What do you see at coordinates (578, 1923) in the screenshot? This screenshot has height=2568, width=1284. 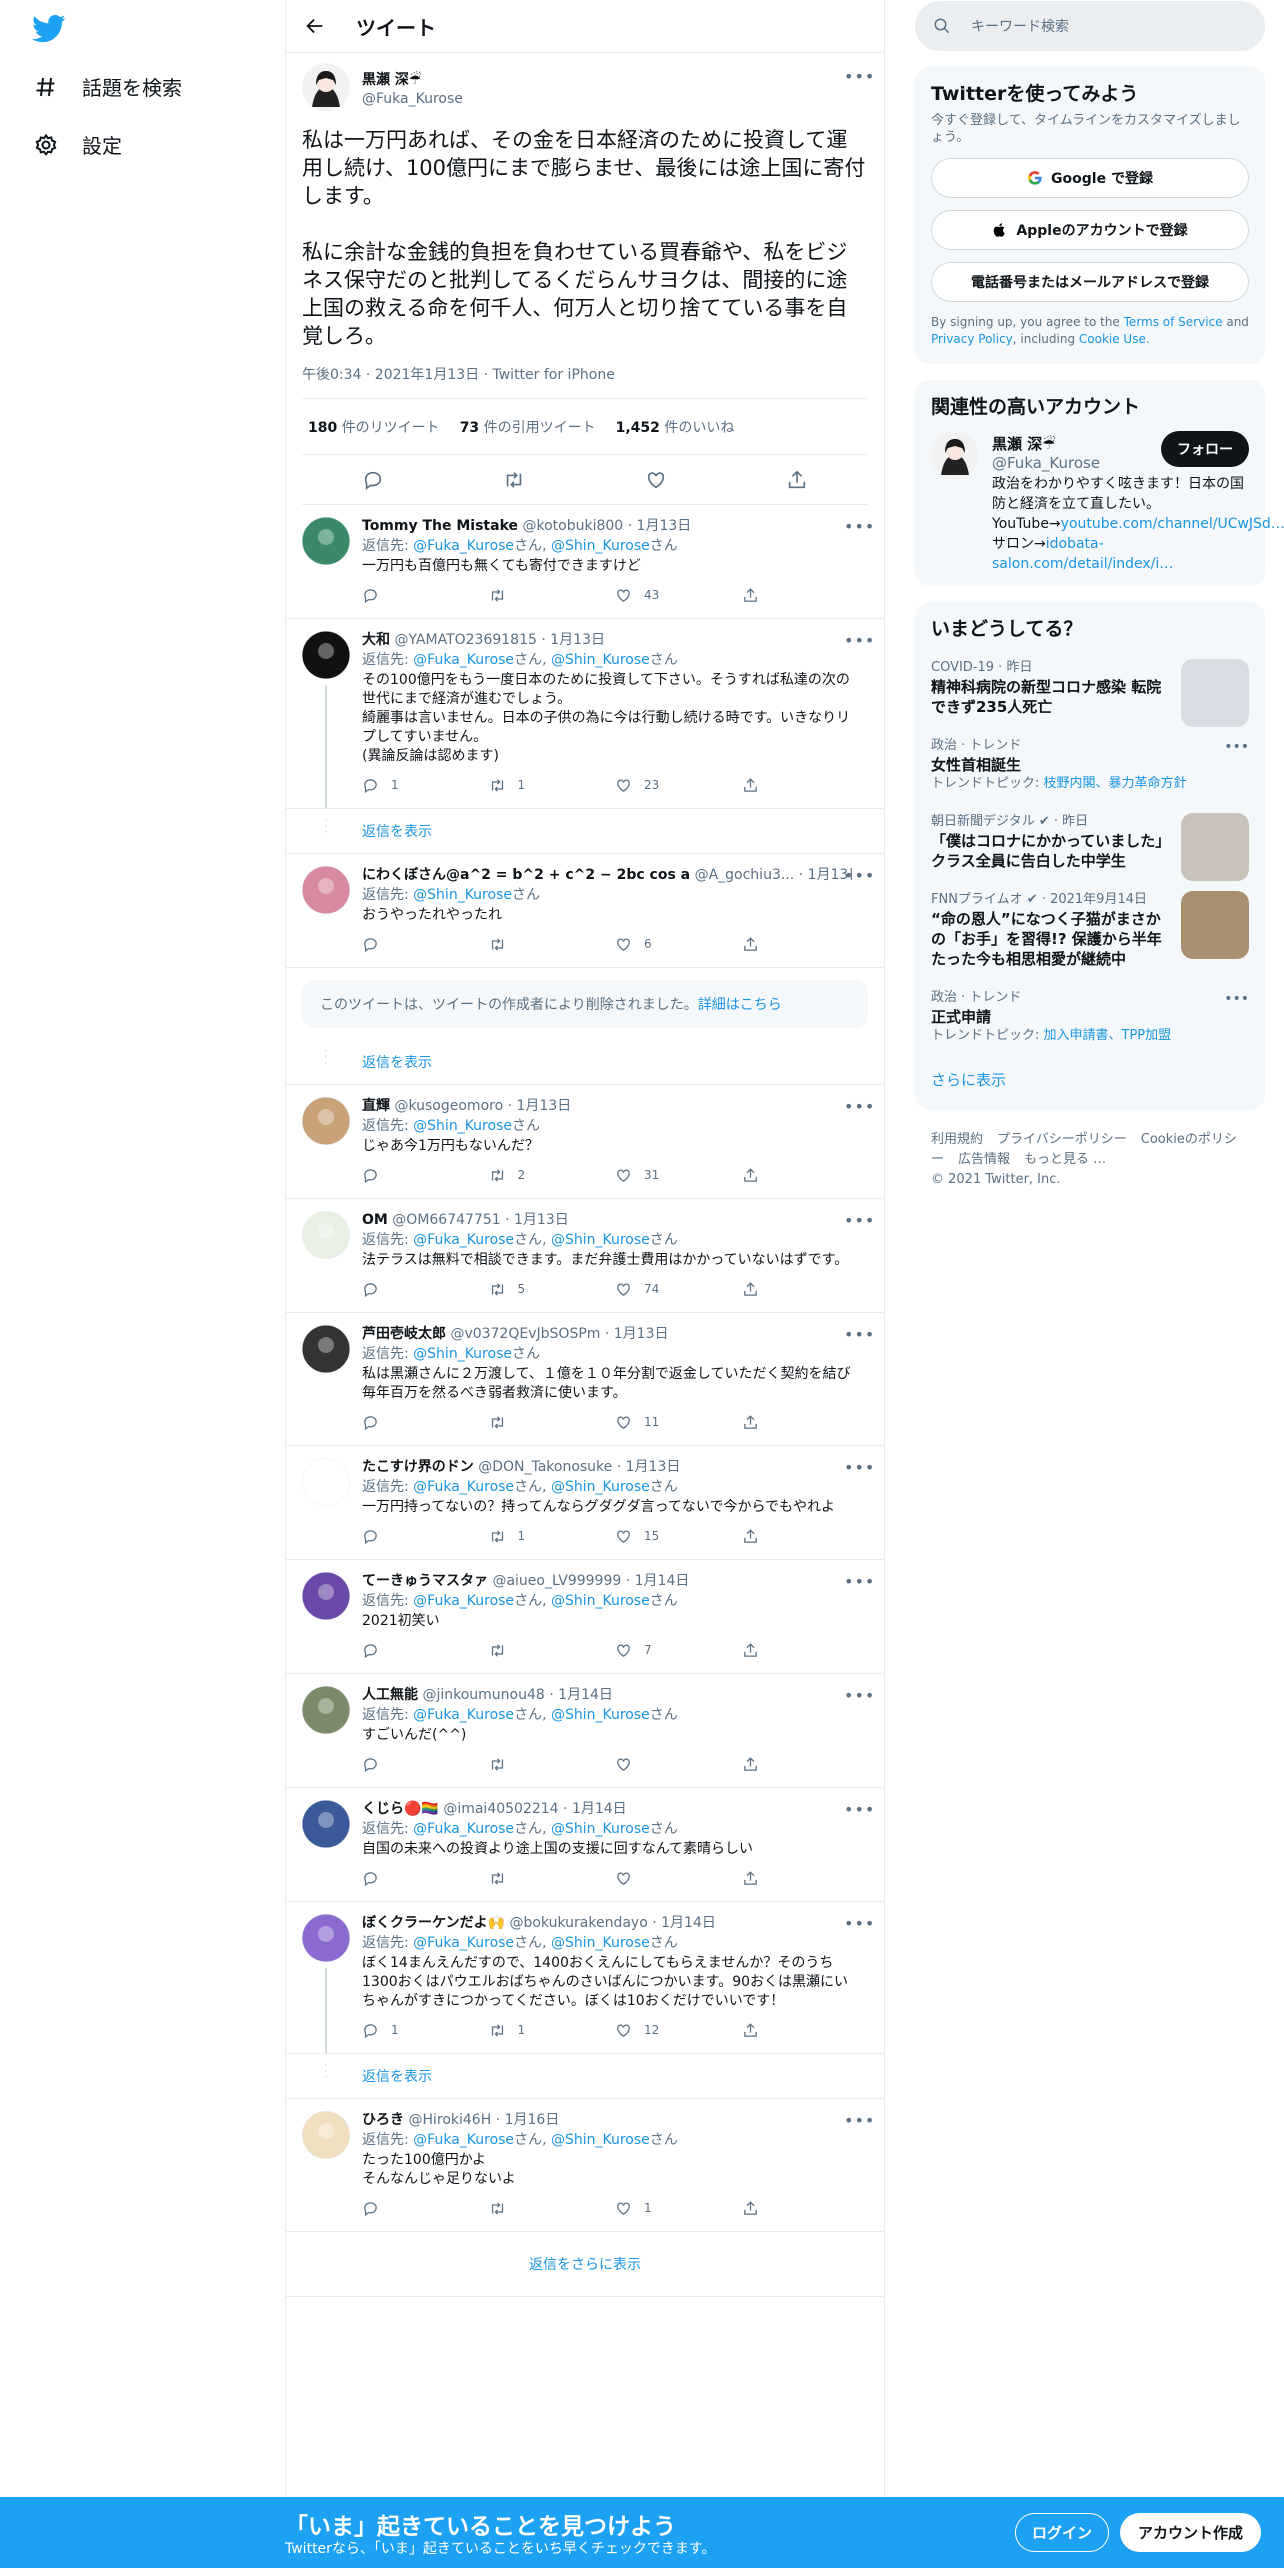 I see `reply-author-handle: @bokukurakendayo` at bounding box center [578, 1923].